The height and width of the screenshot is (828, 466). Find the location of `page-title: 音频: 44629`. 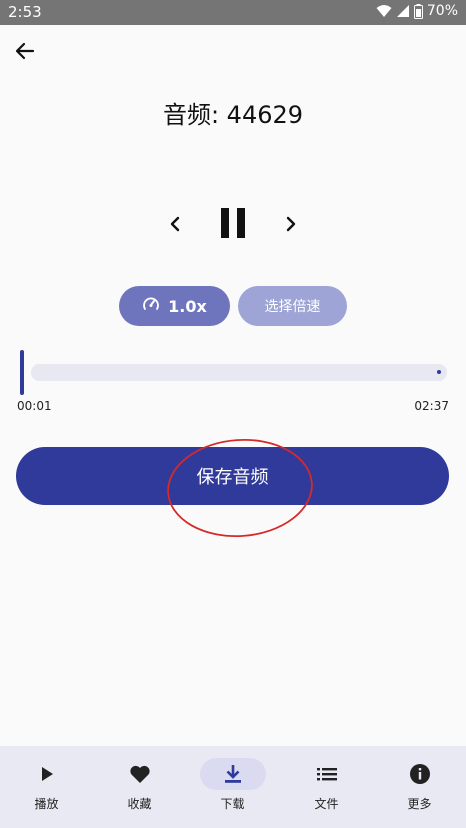

page-title: 音频: 44629 is located at coordinates (233, 115).